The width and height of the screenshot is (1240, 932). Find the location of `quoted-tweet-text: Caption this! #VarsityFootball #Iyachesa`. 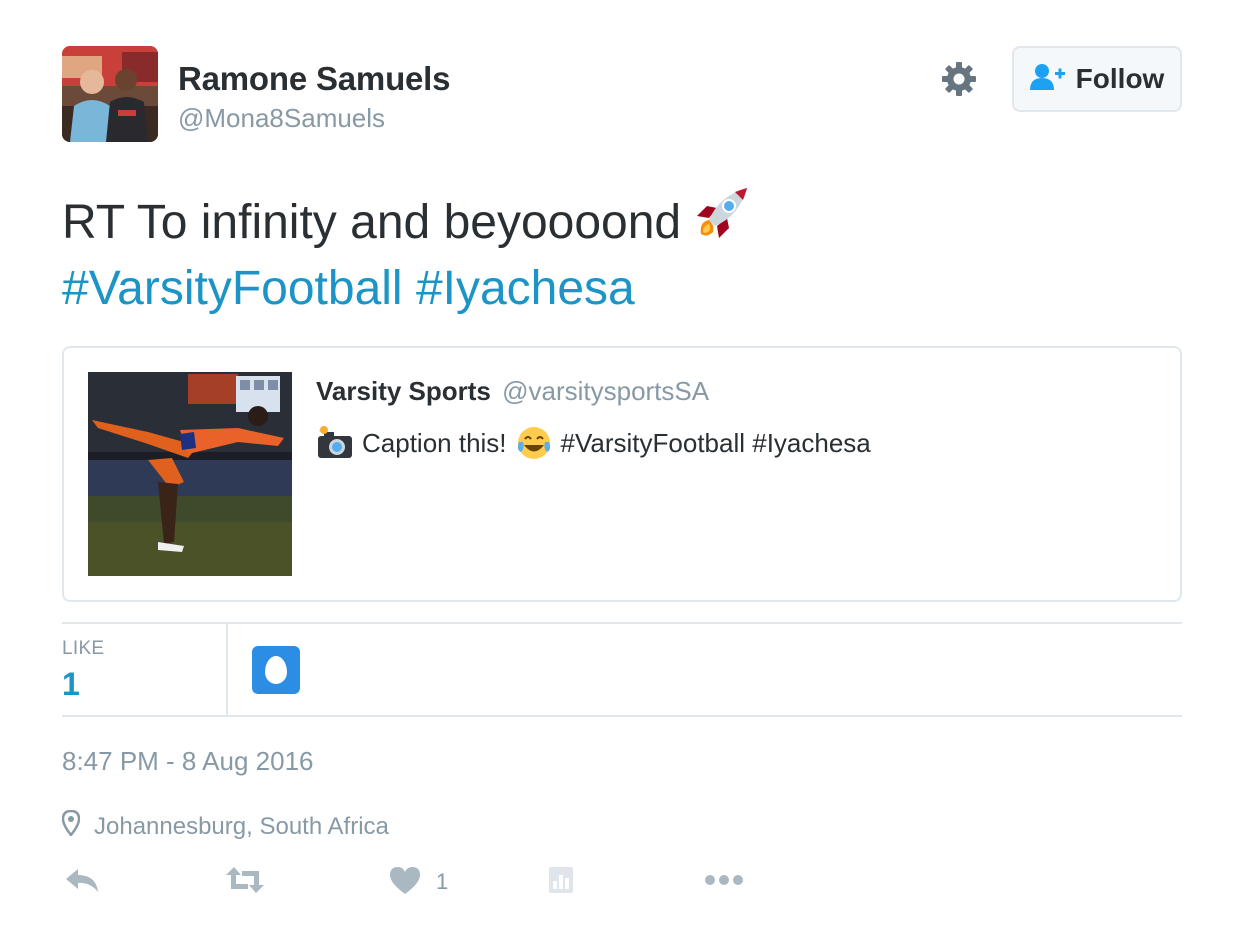

quoted-tweet-text: Caption this! #VarsityFootball #Iyachesa is located at coordinates (593, 443).